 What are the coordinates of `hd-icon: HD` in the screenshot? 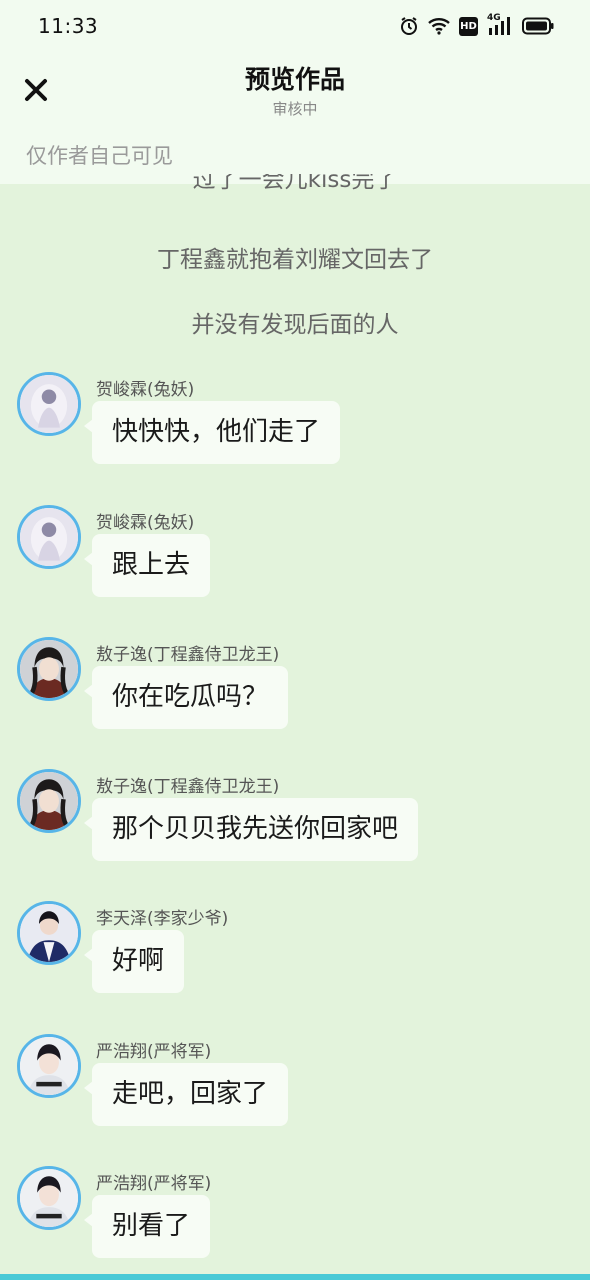 It's located at (468, 26).